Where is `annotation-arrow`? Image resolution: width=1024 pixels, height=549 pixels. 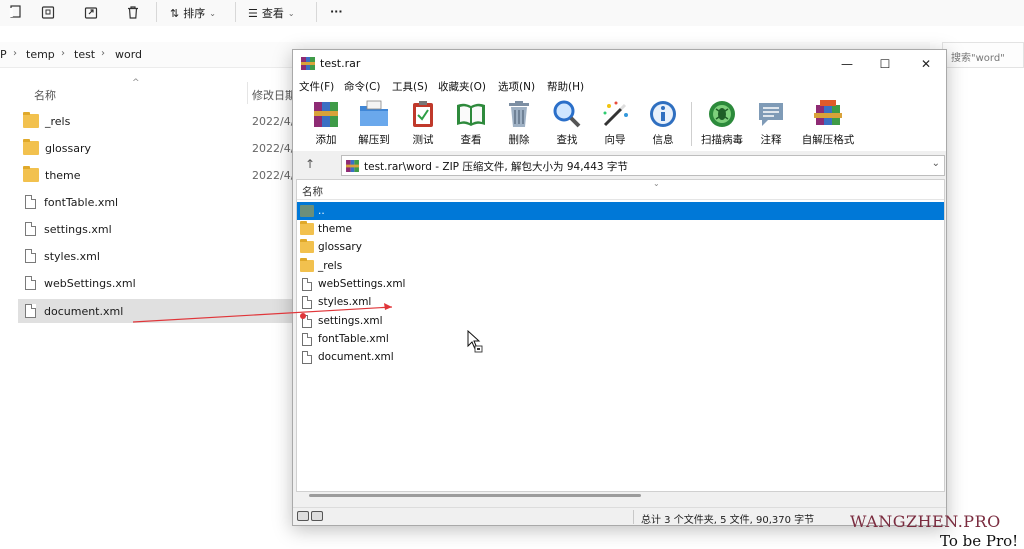 annotation-arrow is located at coordinates (262, 313).